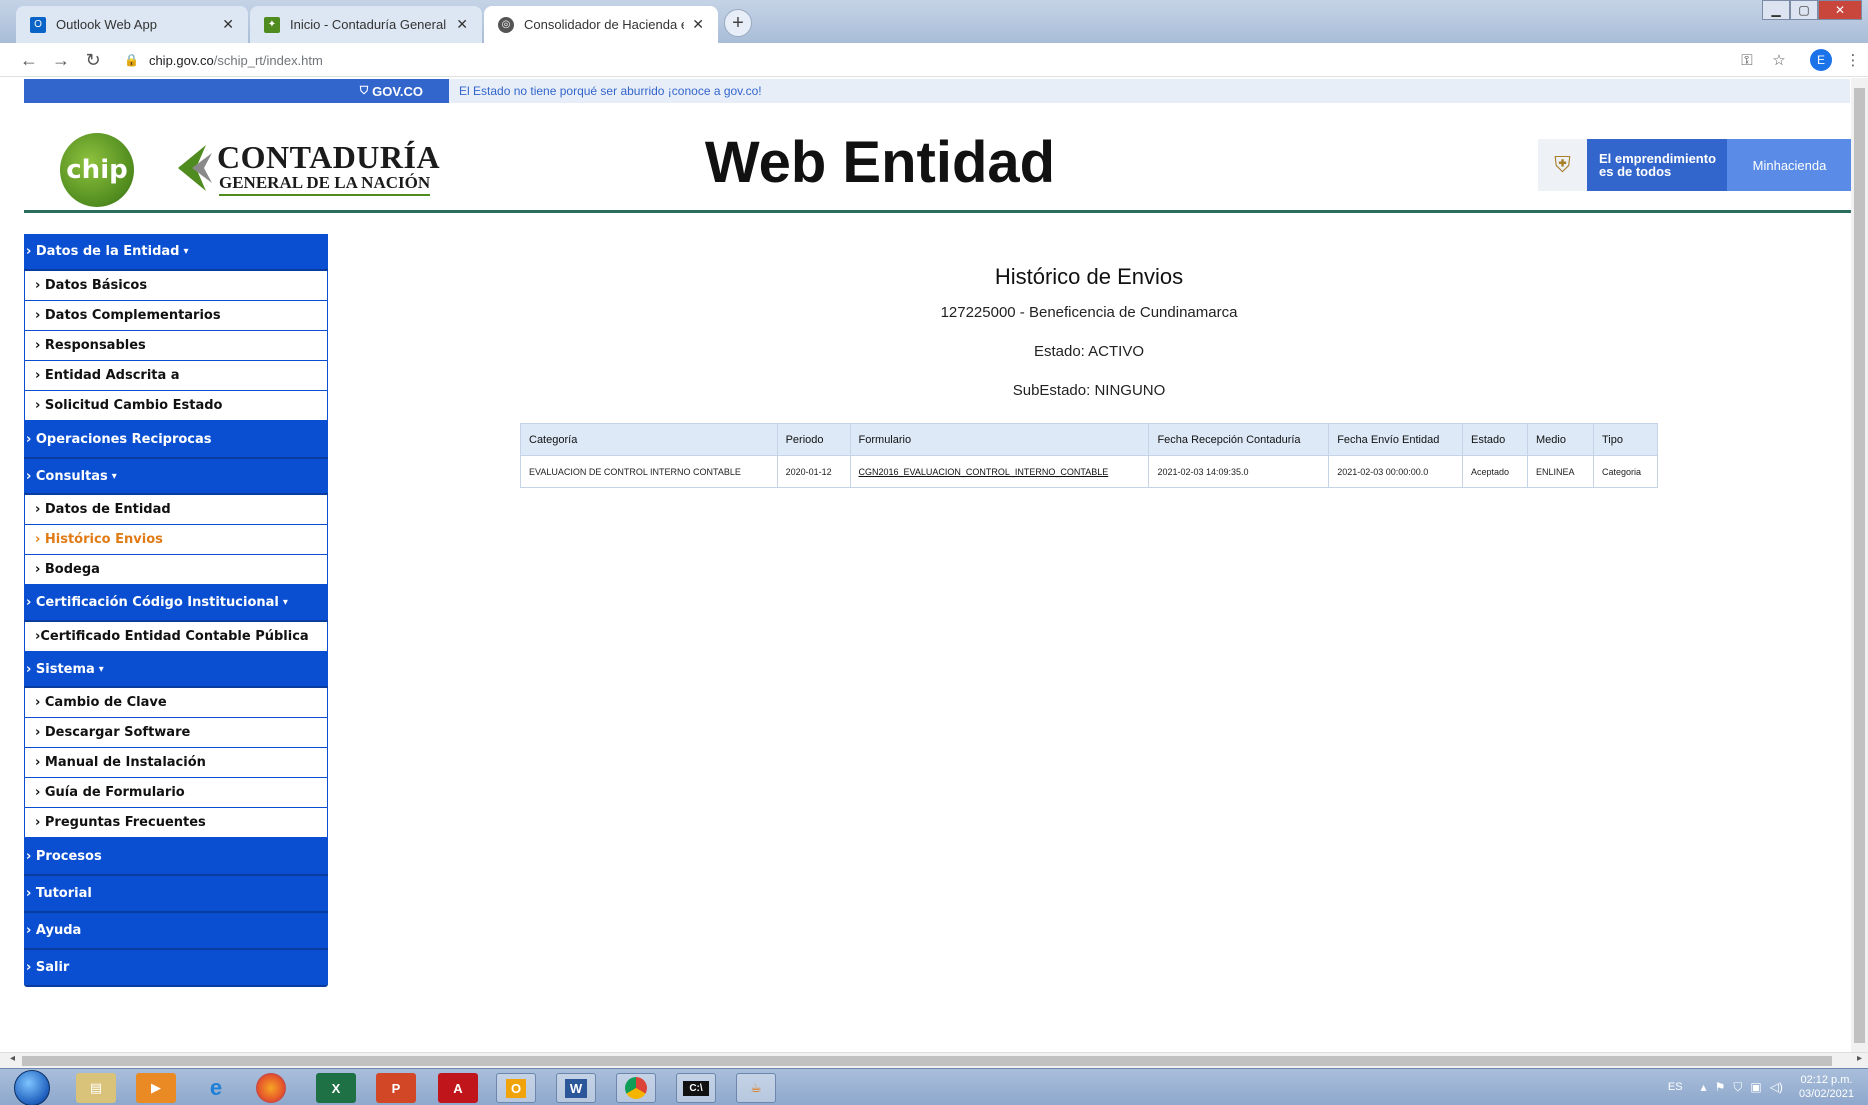  Describe the element at coordinates (176, 637) in the screenshot. I see `menu-item-certificado-entidad: ›Certificado Entidad Contable Pública` at that location.